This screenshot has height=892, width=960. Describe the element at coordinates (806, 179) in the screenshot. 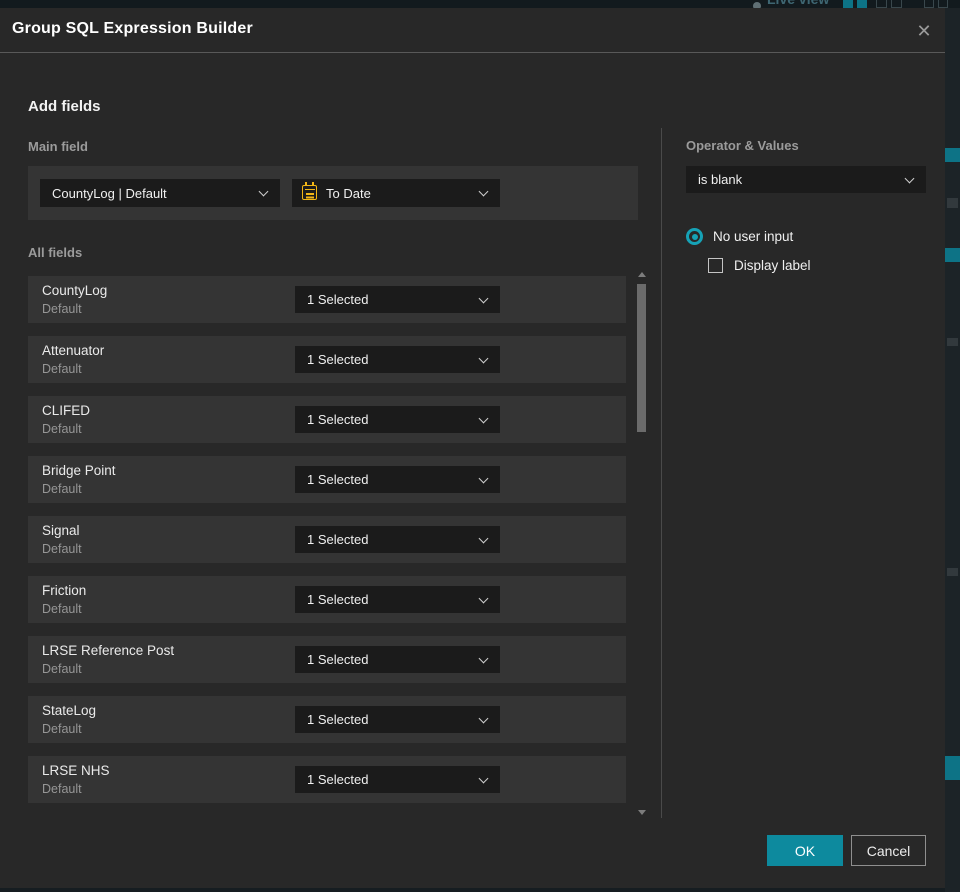

I see `operator-dropdown: is blank` at that location.